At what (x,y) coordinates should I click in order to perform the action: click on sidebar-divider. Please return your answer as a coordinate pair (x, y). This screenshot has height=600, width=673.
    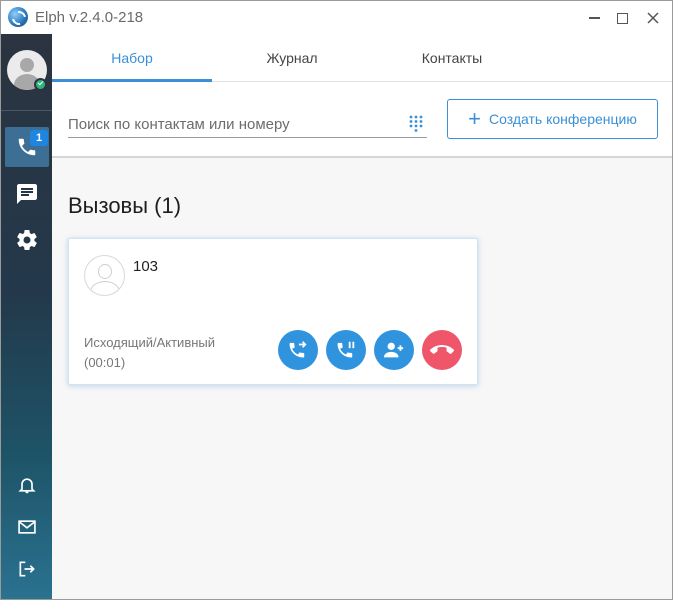
    Looking at the image, I should click on (26, 110).